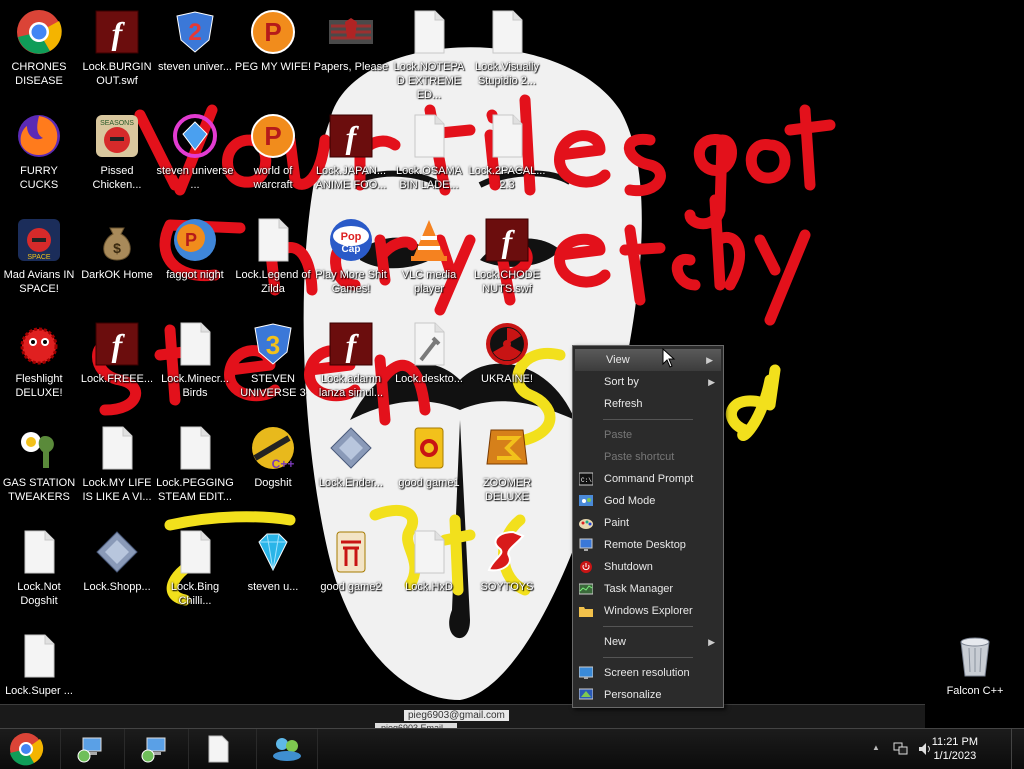 The image size is (1024, 769). What do you see at coordinates (586, 567) in the screenshot?
I see `shutdown-icon` at bounding box center [586, 567].